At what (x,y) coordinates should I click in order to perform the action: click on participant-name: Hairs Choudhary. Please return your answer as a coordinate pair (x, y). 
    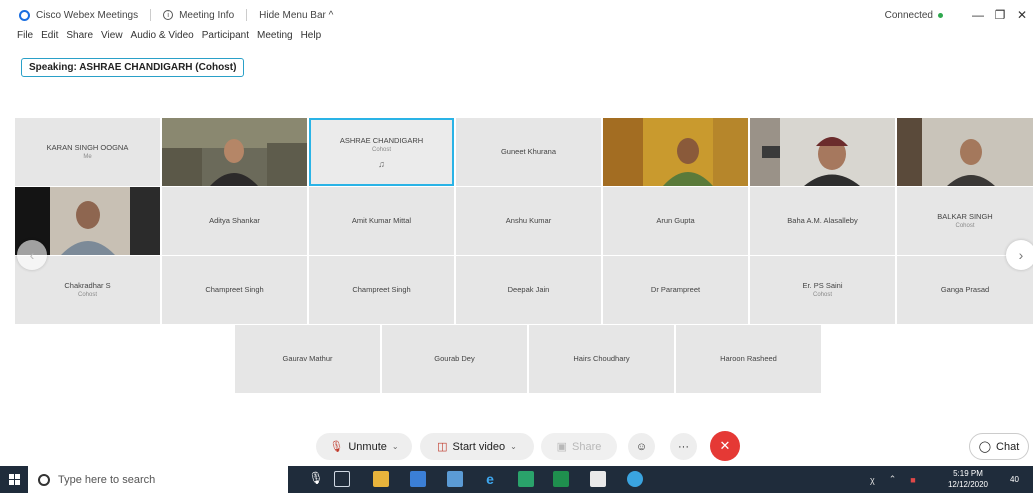
    Looking at the image, I should click on (601, 358).